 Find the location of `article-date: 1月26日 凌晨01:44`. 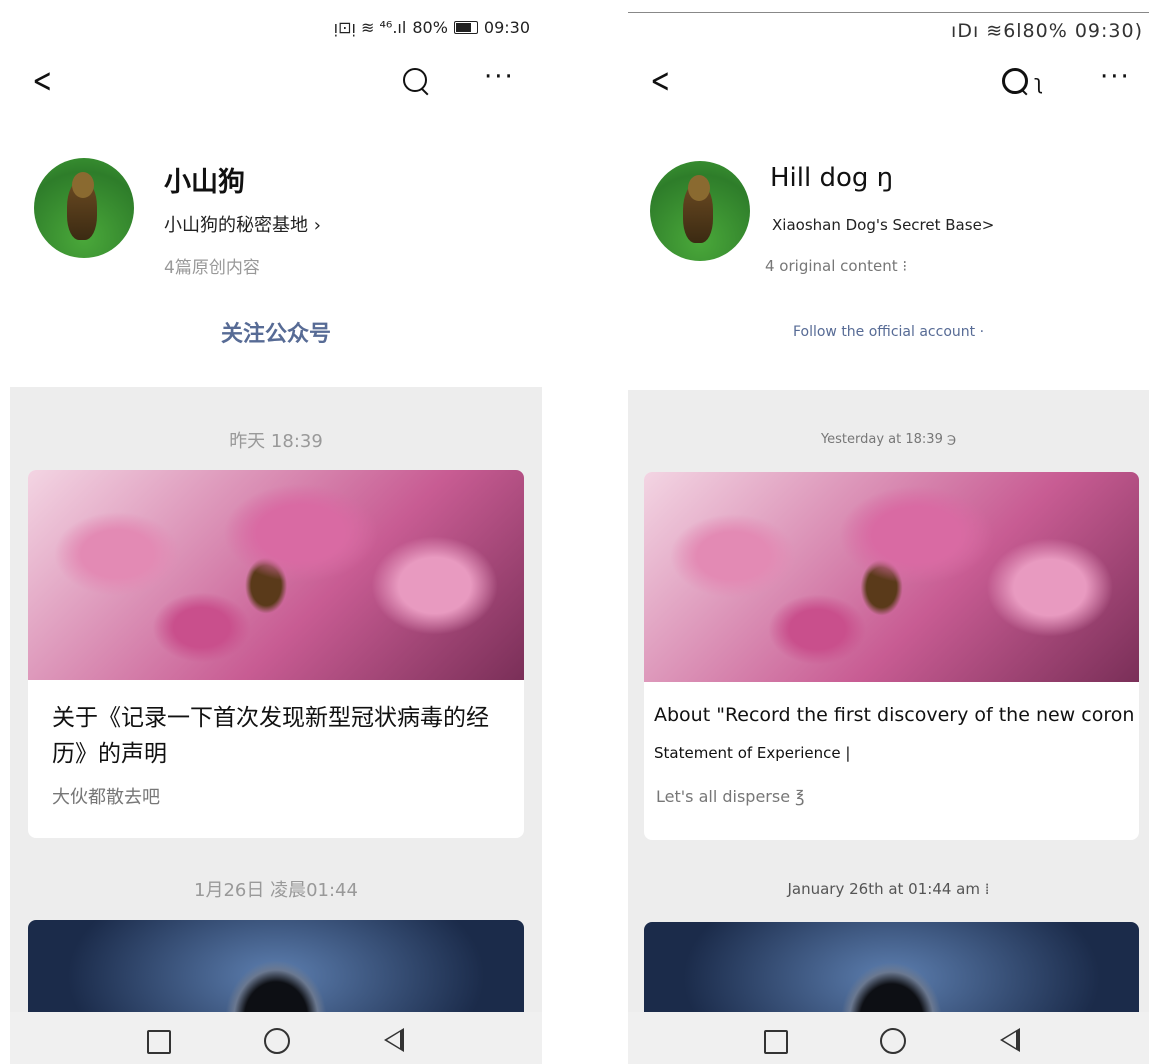

article-date: 1月26日 凌晨01:44 is located at coordinates (276, 890).